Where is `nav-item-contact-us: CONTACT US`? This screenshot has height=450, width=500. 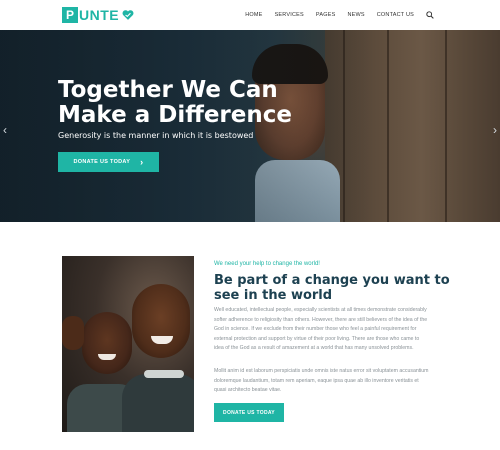
nav-item-contact-us: CONTACT US is located at coordinates (395, 15).